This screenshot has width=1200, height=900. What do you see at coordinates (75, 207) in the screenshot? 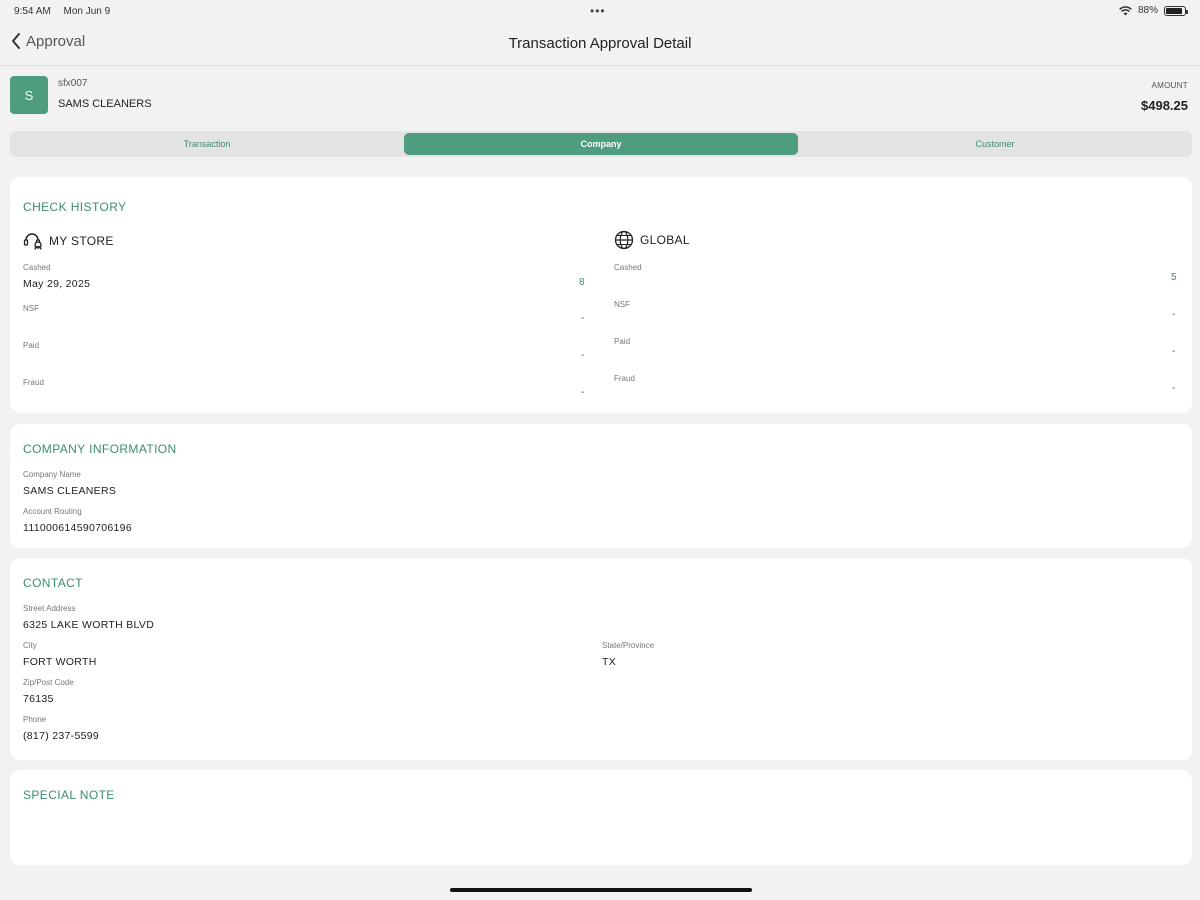
I see `check-history-title: CHECK HISTORY` at bounding box center [75, 207].